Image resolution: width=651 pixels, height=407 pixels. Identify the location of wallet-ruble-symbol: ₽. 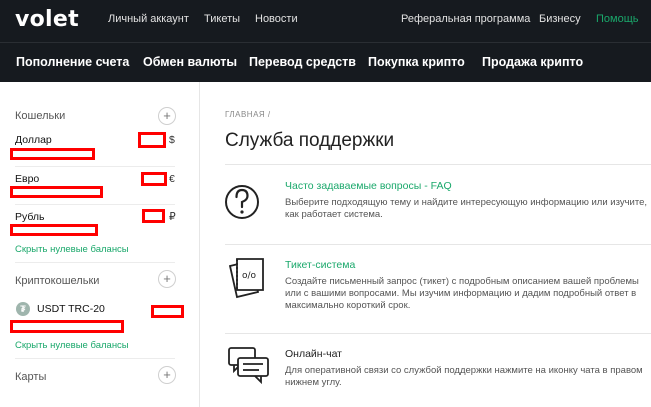
(172, 217).